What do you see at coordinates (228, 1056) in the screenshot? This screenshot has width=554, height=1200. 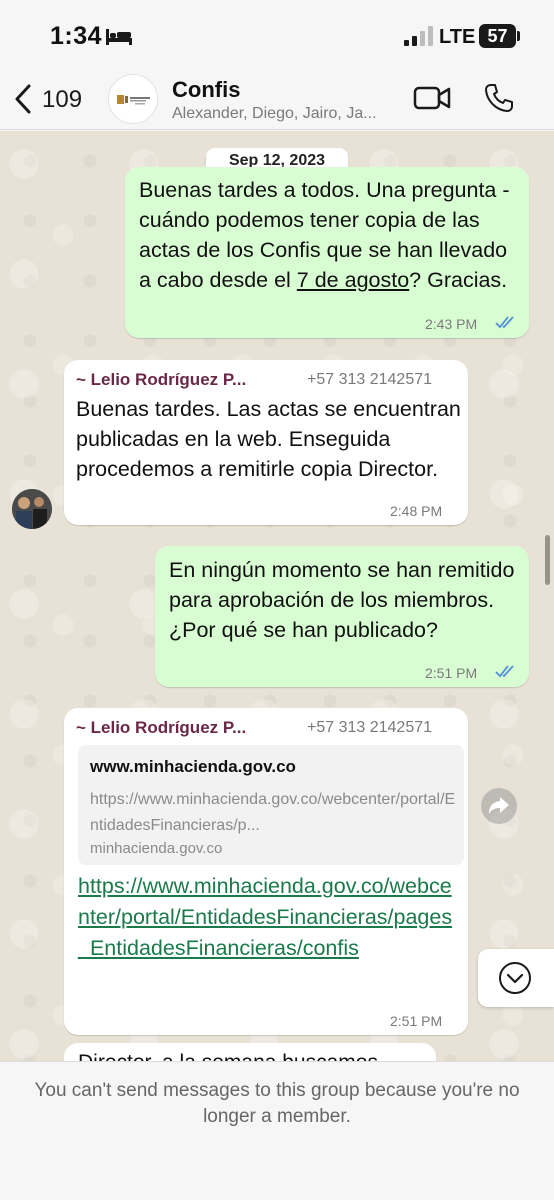 I see `message-text: Director, a la semana buscamos` at bounding box center [228, 1056].